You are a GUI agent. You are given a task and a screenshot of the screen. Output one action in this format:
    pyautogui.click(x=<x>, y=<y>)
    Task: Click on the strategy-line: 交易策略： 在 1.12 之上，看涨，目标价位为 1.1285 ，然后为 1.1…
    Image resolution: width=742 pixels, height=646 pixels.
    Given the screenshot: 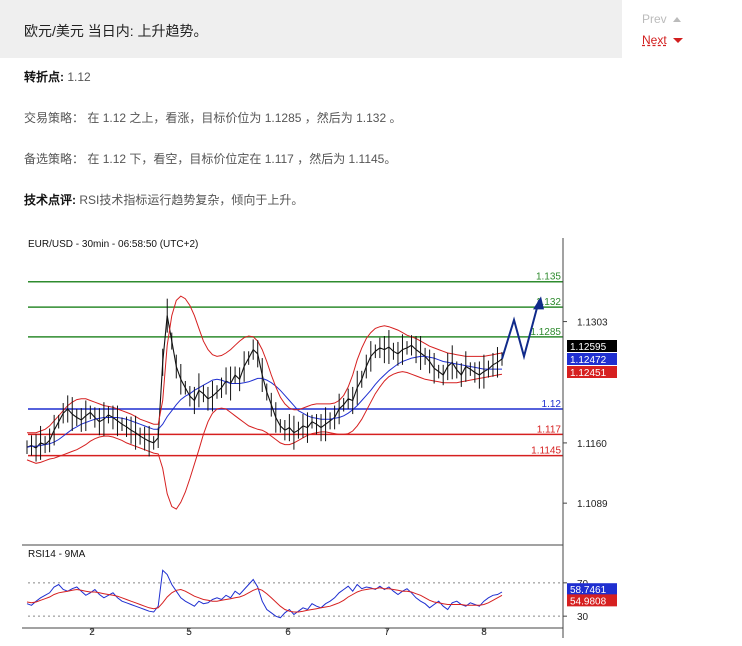 What is the action you would take?
    pyautogui.click(x=212, y=117)
    